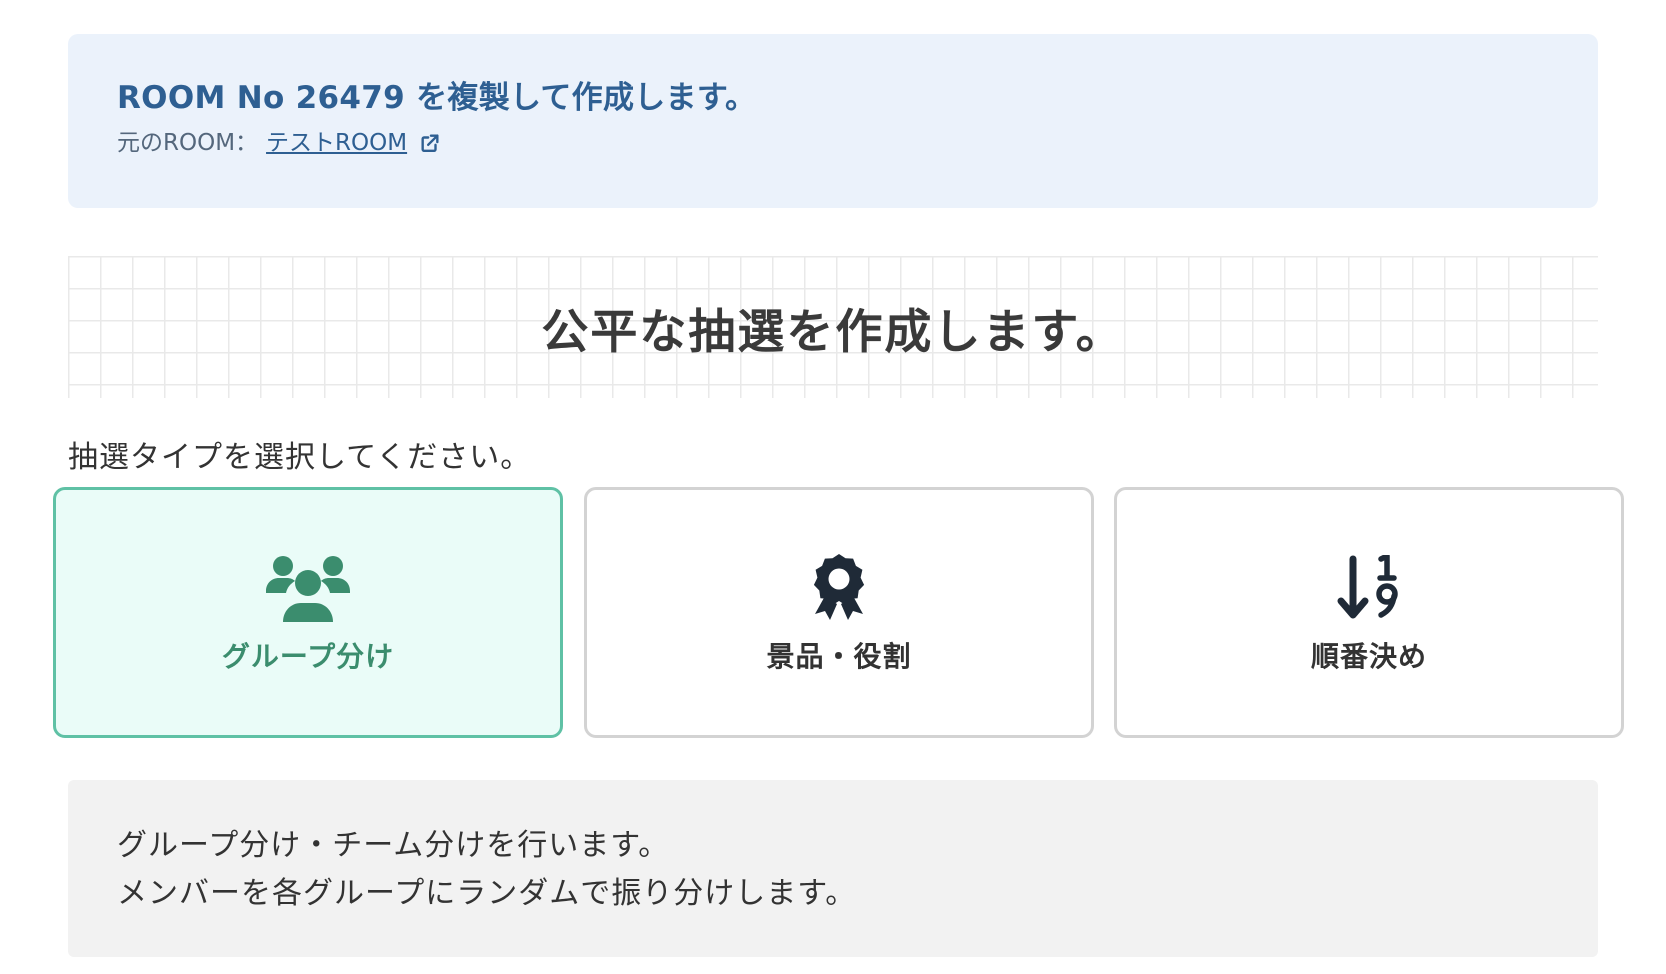 The height and width of the screenshot is (974, 1666). I want to click on external-link-icon, so click(430, 143).